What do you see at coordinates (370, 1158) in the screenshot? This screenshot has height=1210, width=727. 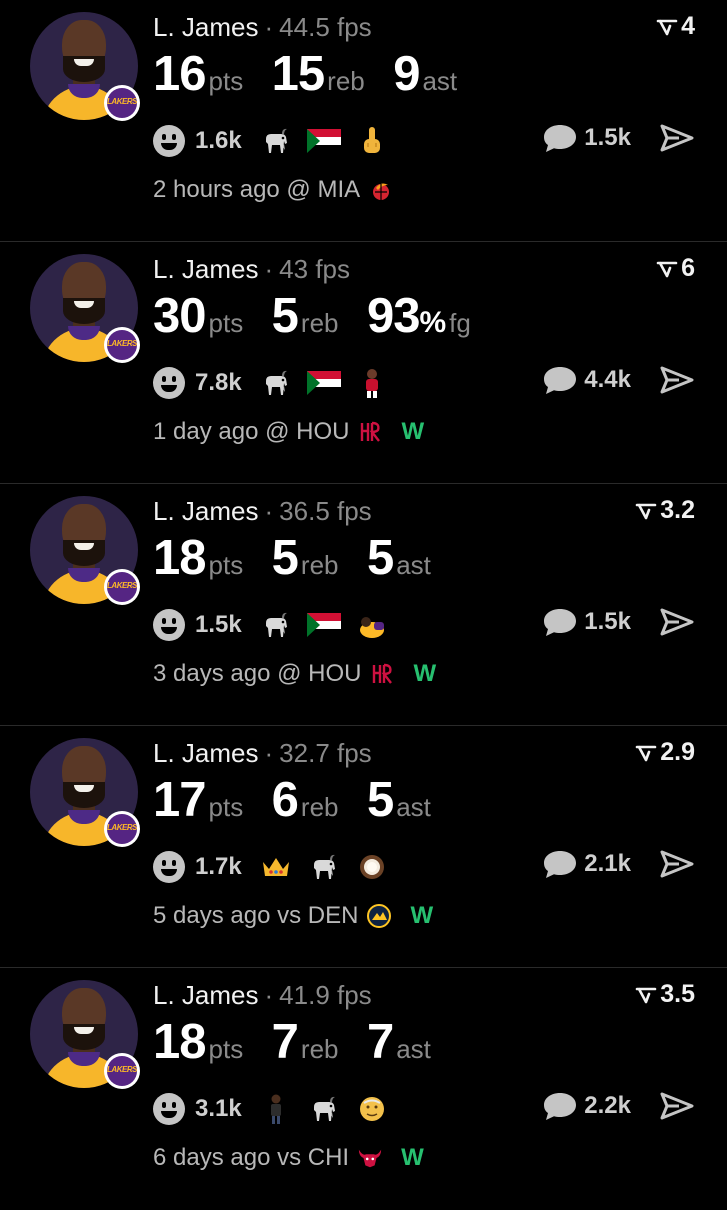 I see `bulls-icon` at bounding box center [370, 1158].